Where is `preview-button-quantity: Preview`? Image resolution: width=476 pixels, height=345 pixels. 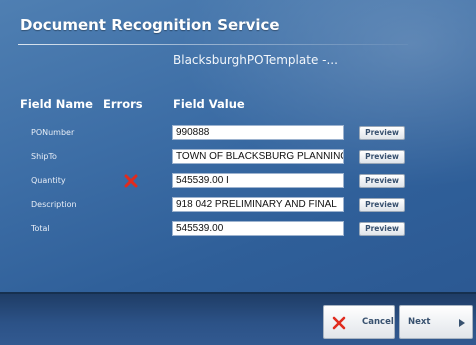
preview-button-quantity: Preview is located at coordinates (382, 181).